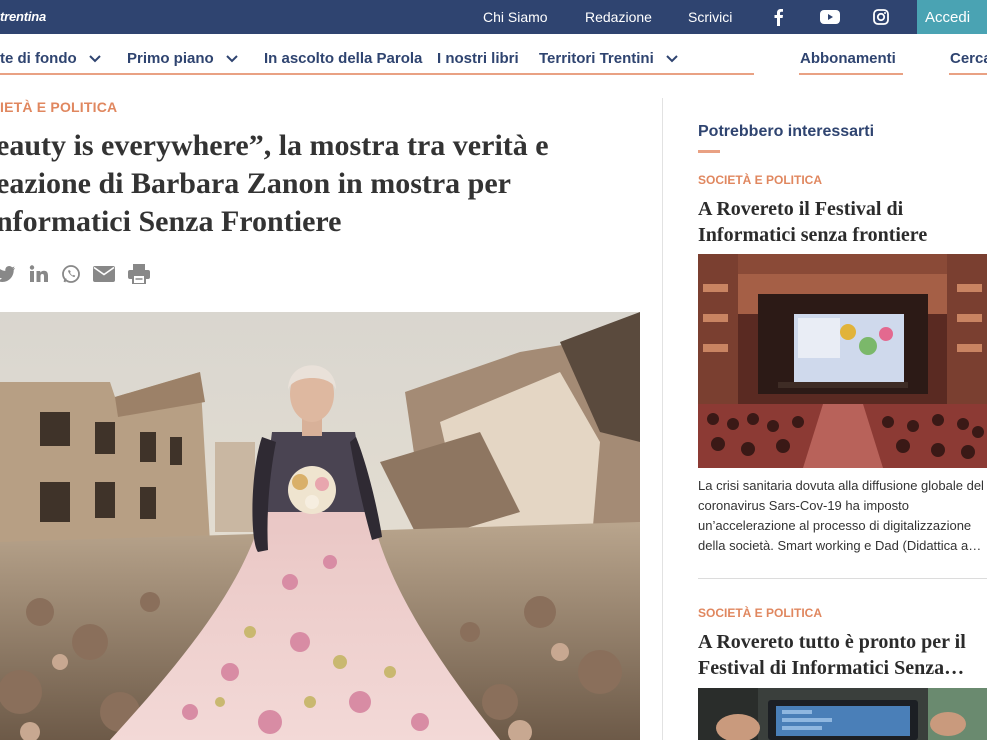 The height and width of the screenshot is (740, 987). Describe the element at coordinates (170, 58) in the screenshot. I see `nav-item-label: Primo piano` at that location.